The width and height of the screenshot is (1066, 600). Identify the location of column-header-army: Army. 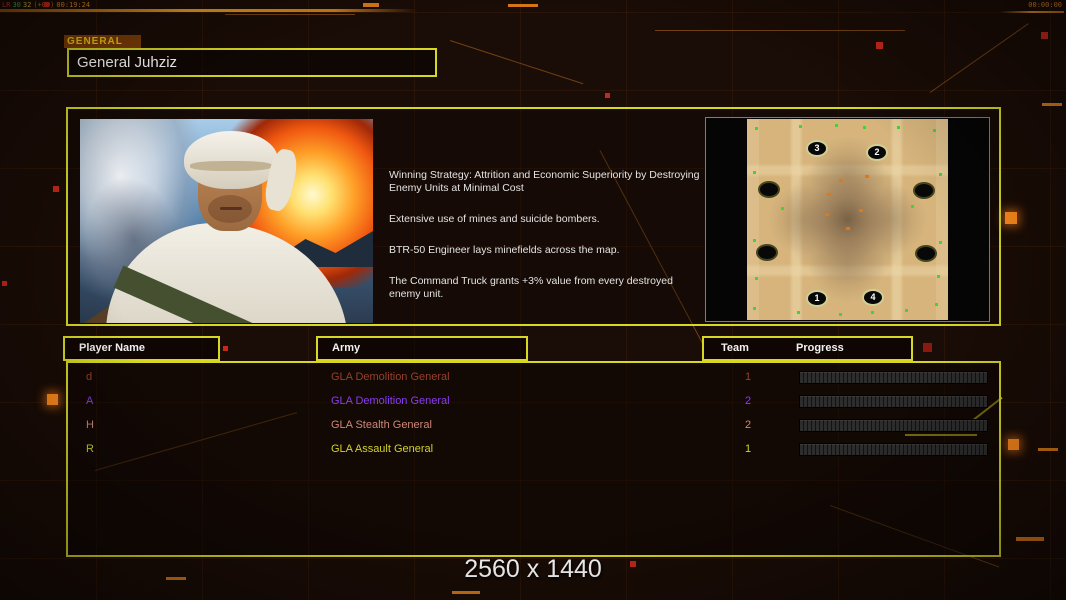
(422, 348).